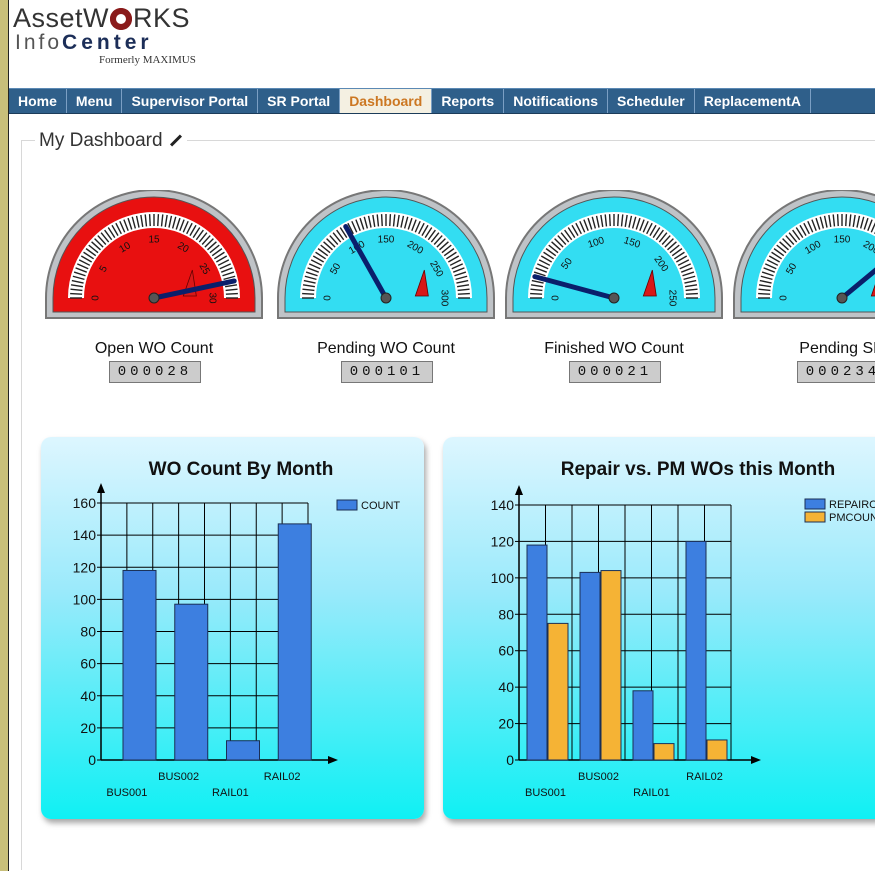 The width and height of the screenshot is (875, 871). Describe the element at coordinates (294, 642) in the screenshot. I see `bar-count-rail02` at that location.